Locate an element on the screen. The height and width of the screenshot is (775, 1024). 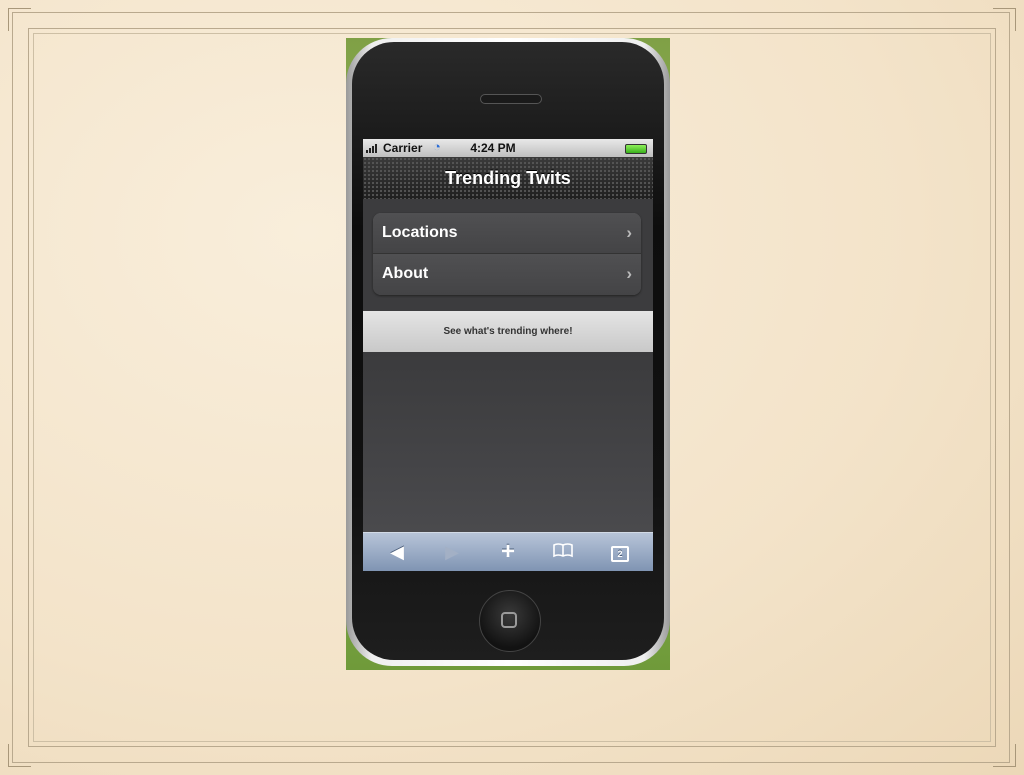
battery-icon is located at coordinates (636, 149).